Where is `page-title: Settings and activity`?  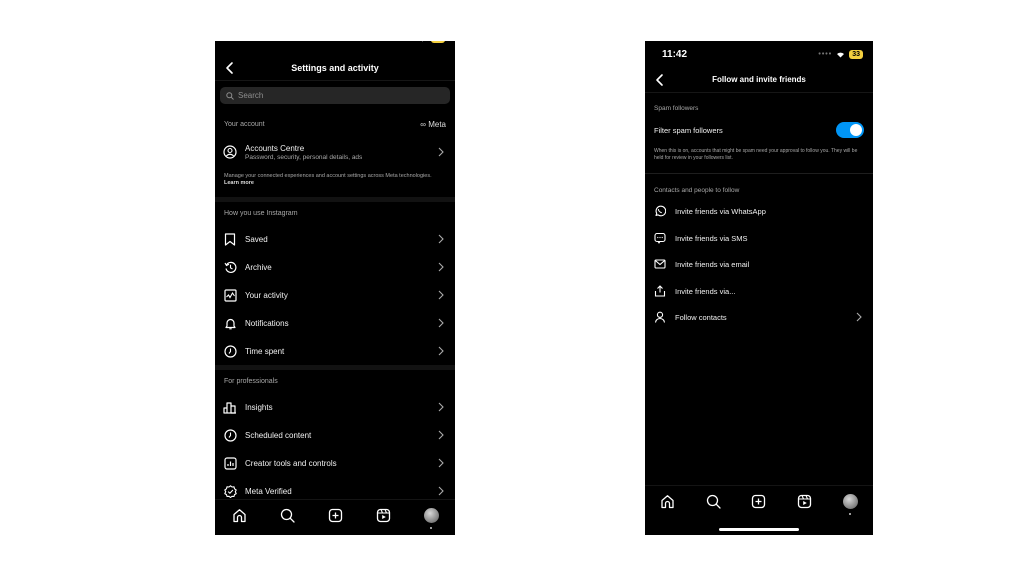
page-title: Settings and activity is located at coordinates (335, 67).